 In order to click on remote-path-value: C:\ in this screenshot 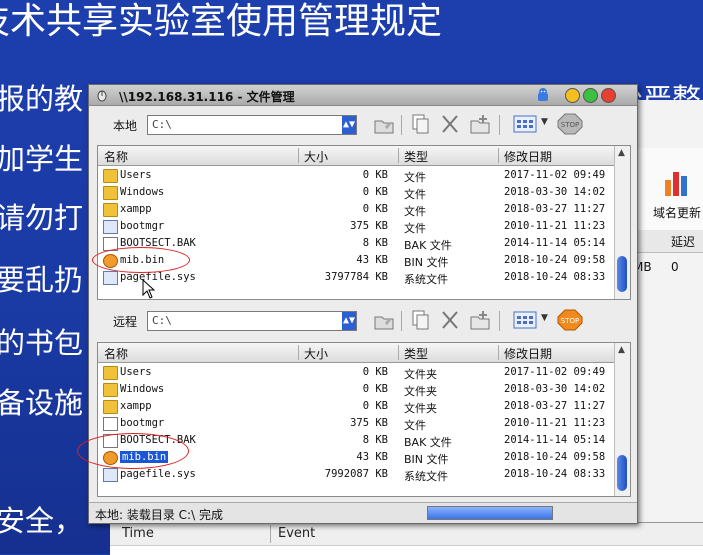, I will do `click(162, 320)`.